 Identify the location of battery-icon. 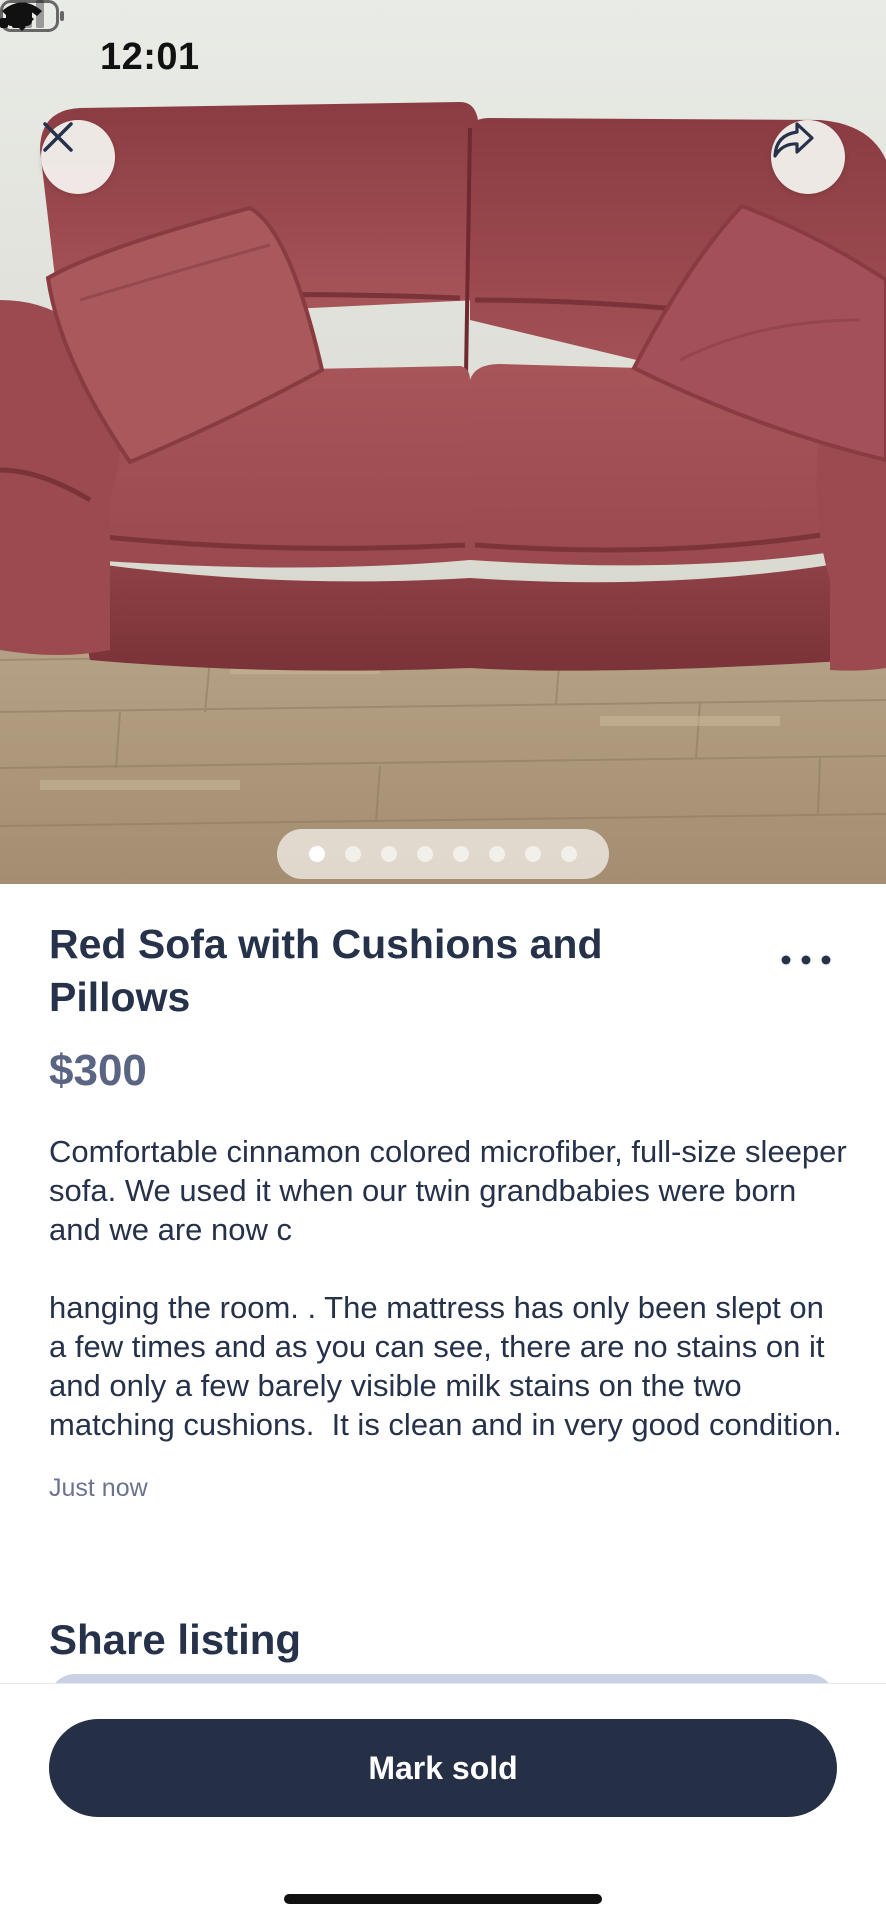
(32, 16).